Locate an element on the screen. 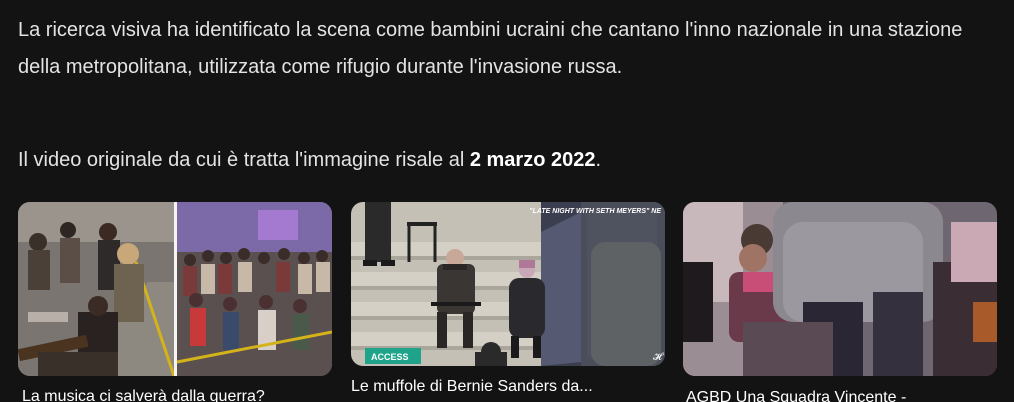  access-logo: ACCESS is located at coordinates (390, 357).